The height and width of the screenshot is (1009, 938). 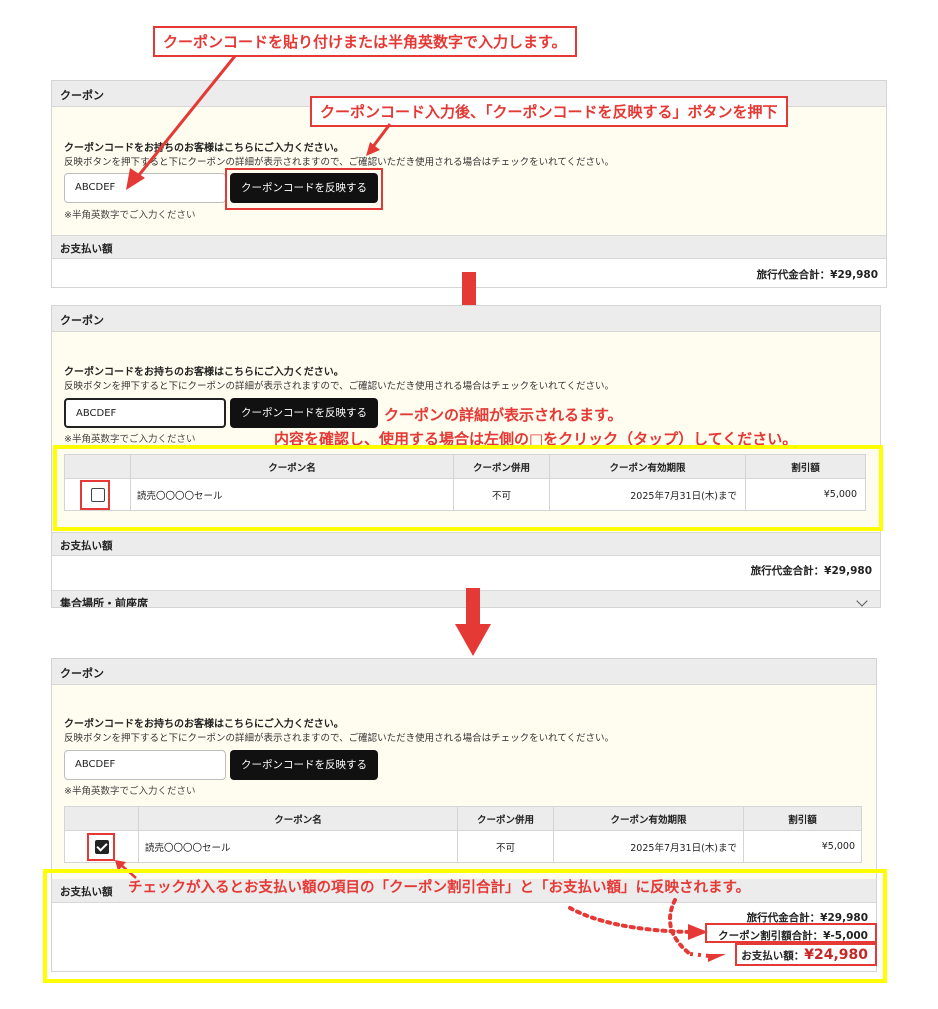 What do you see at coordinates (802, 818) in the screenshot?
I see `coupon-discount-header: 割引額` at bounding box center [802, 818].